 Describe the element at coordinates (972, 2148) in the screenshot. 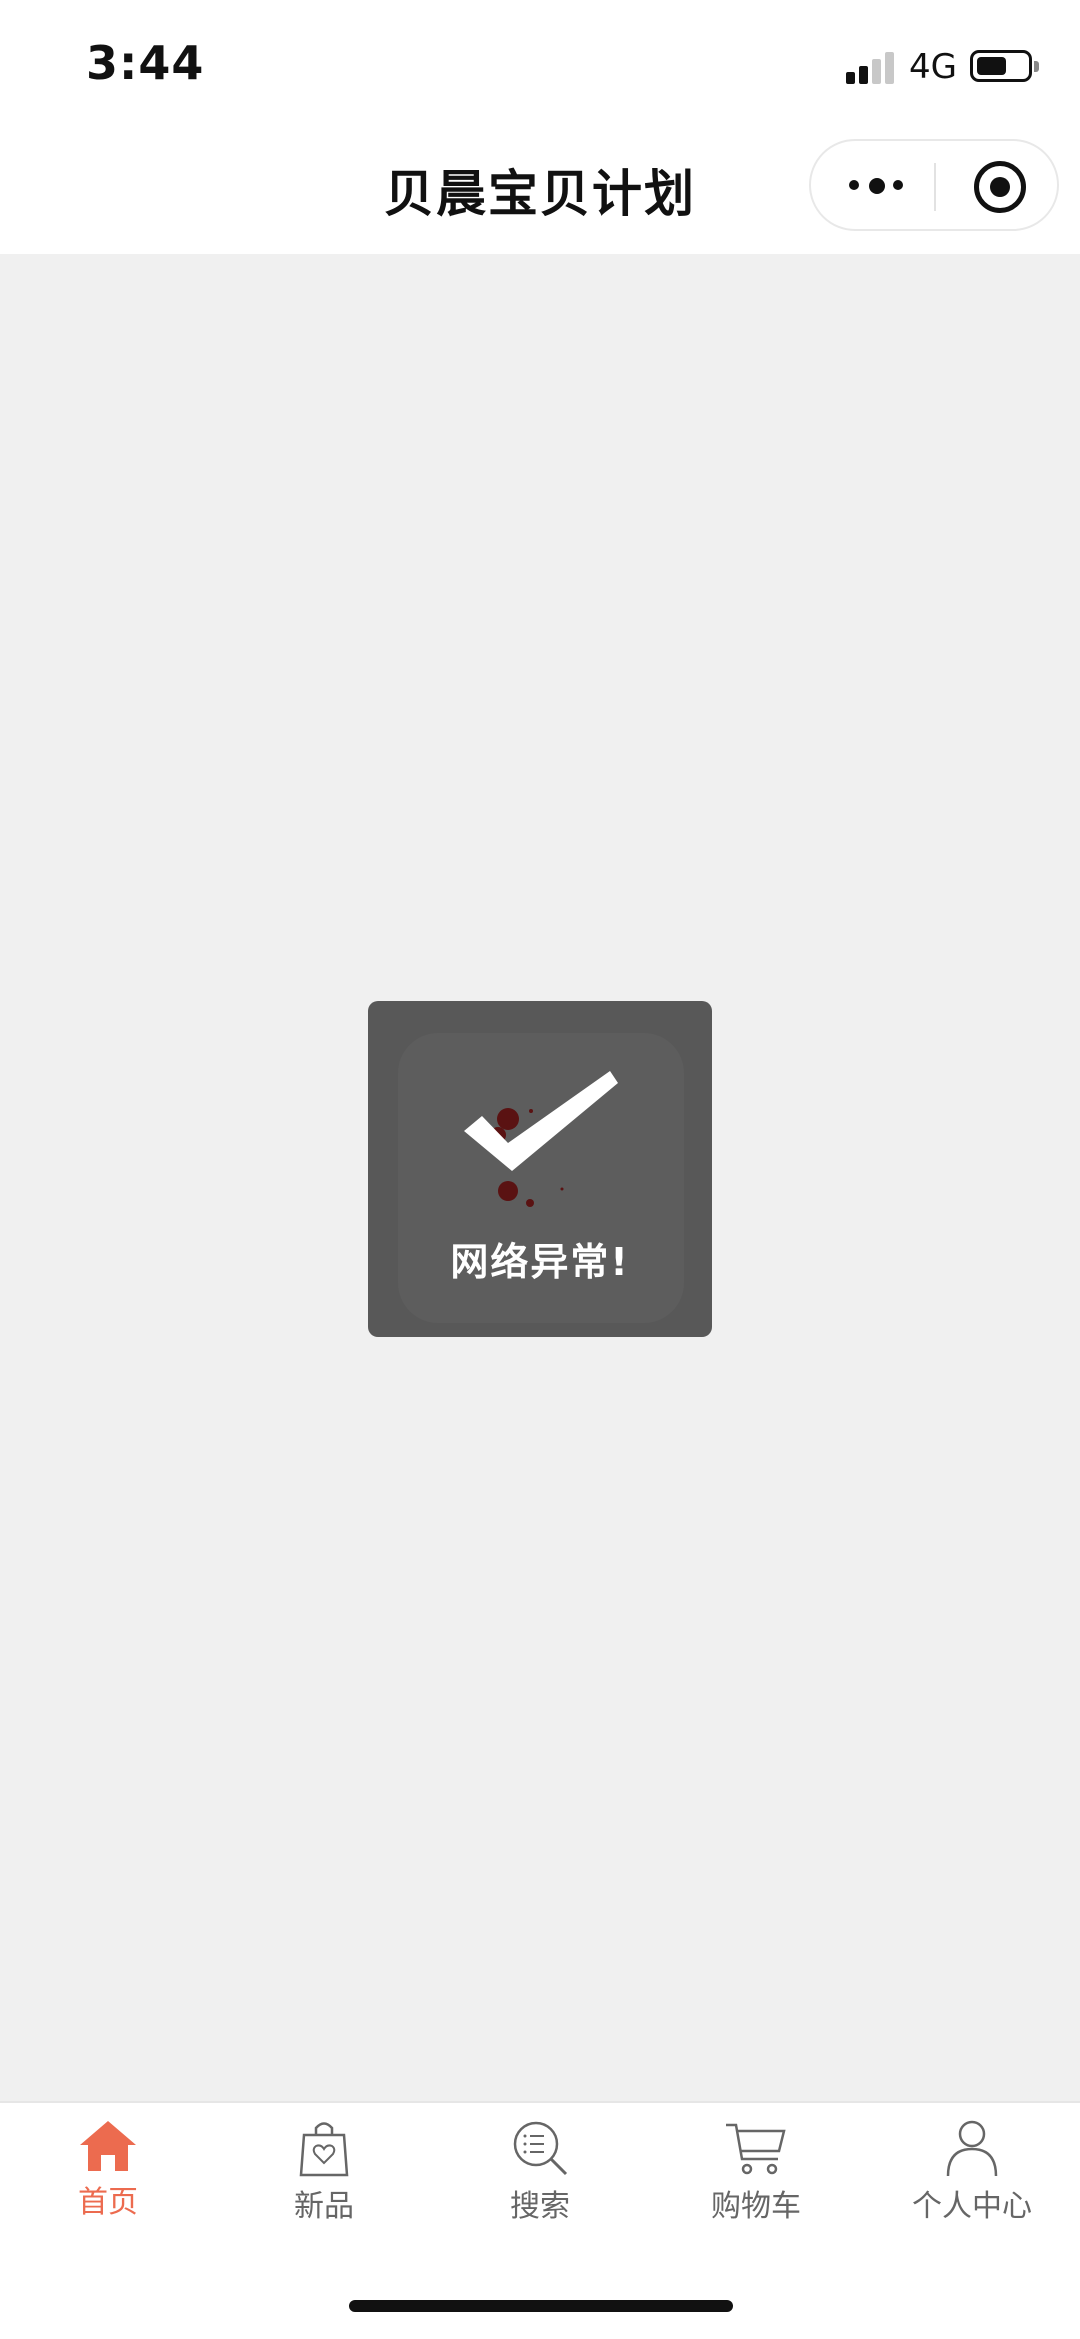

I see `user-icon` at that location.